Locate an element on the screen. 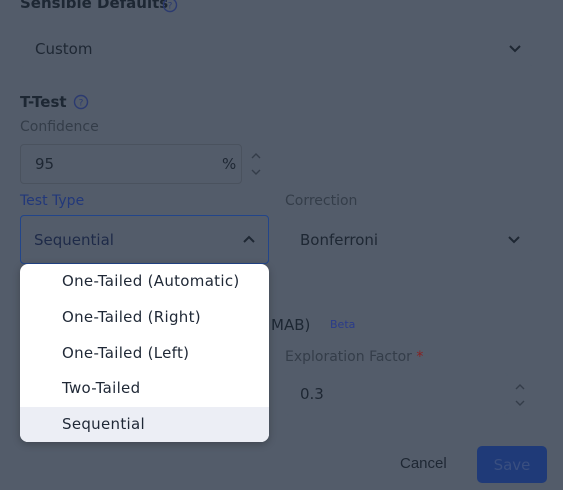  save-button: Save is located at coordinates (512, 464).